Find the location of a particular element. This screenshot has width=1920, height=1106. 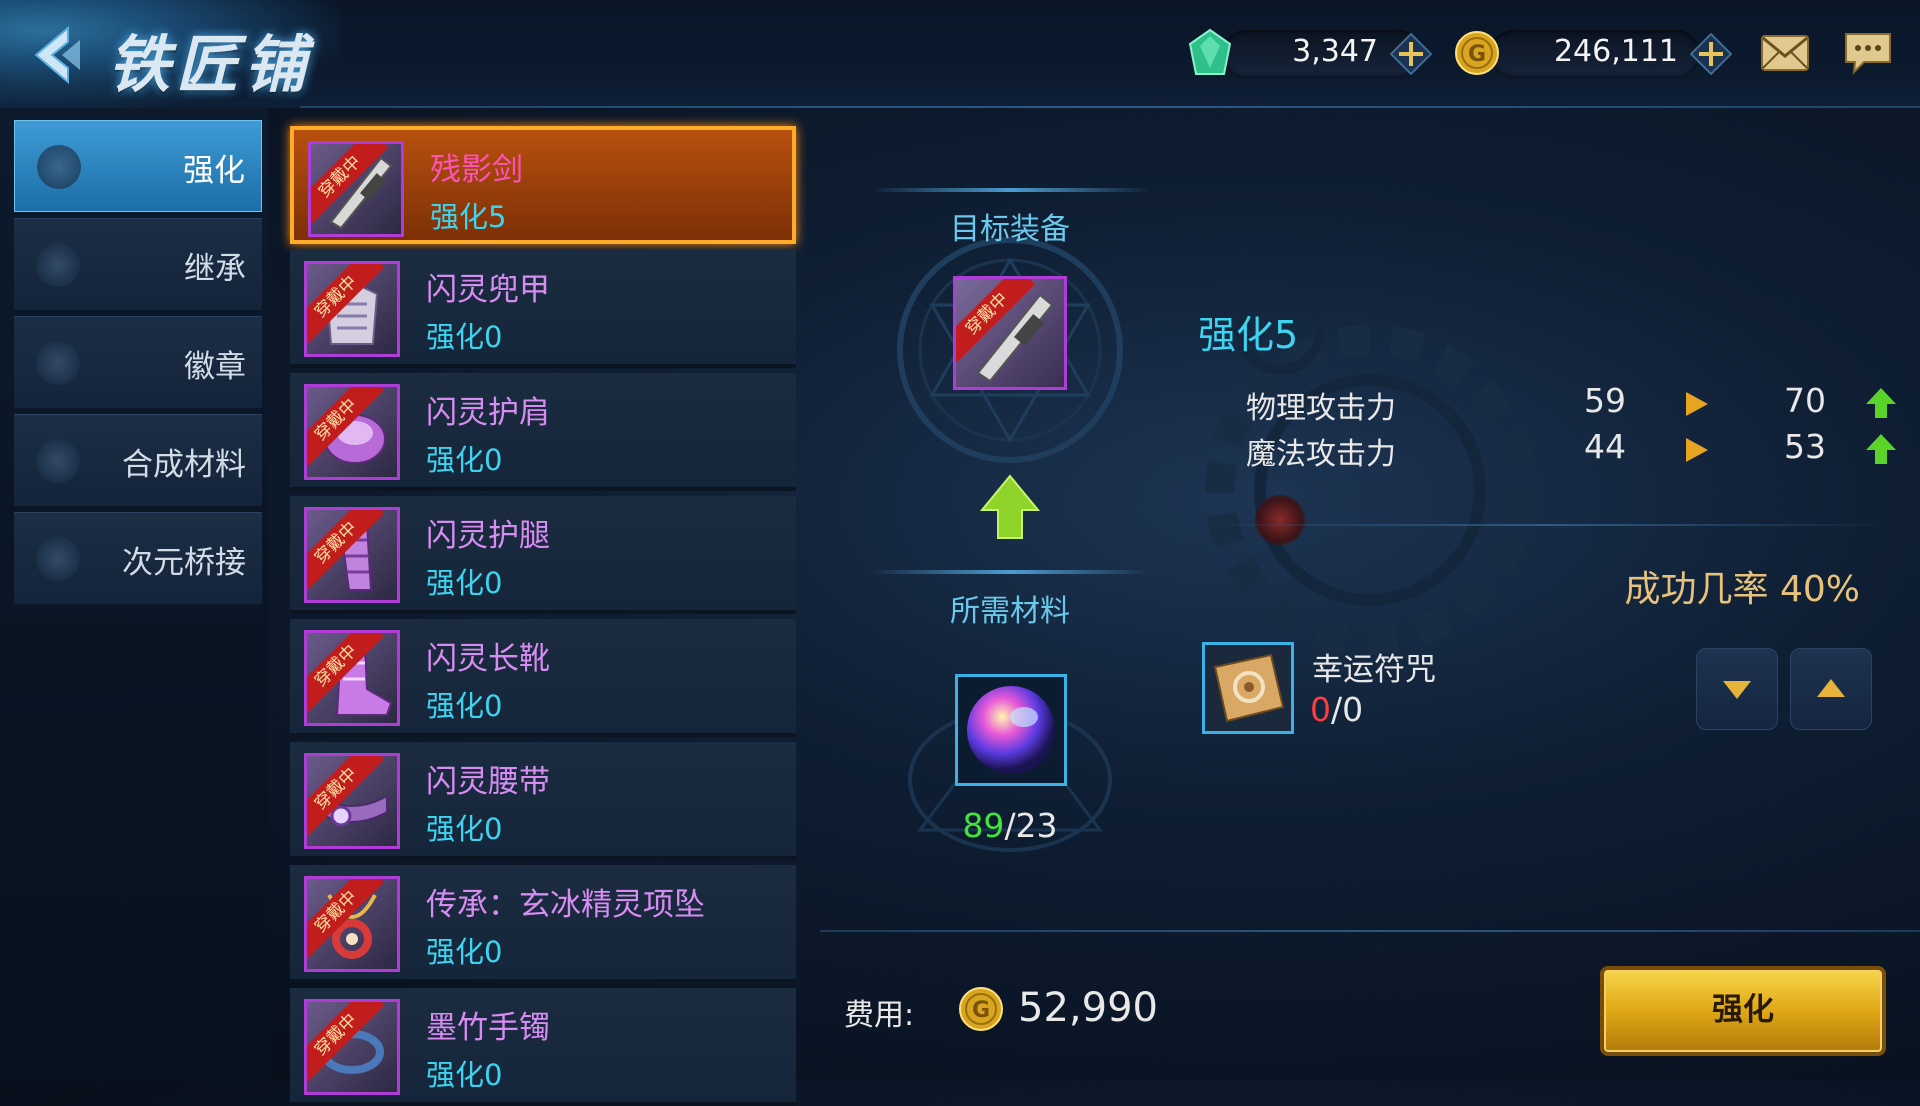

increase-charm-button is located at coordinates (1831, 689).